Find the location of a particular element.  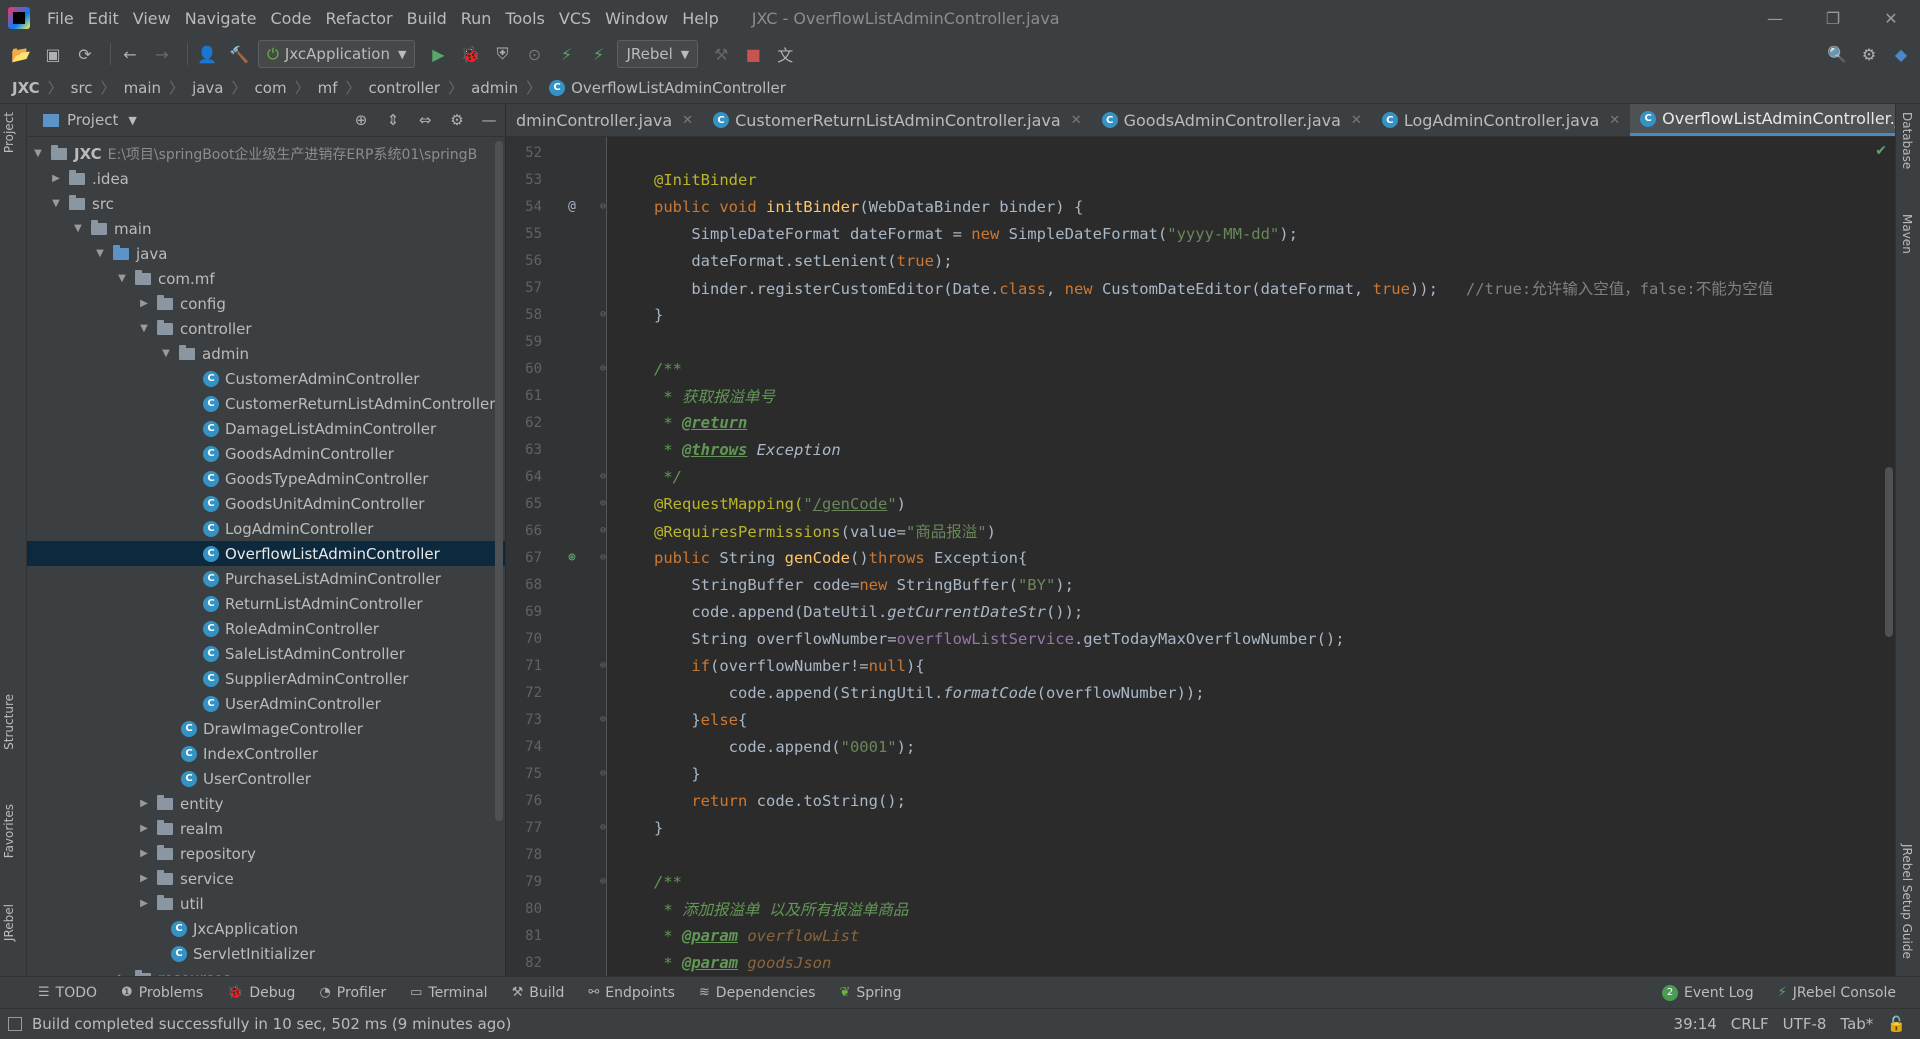

breadcrumb-jxc: JXC is located at coordinates (26, 88).